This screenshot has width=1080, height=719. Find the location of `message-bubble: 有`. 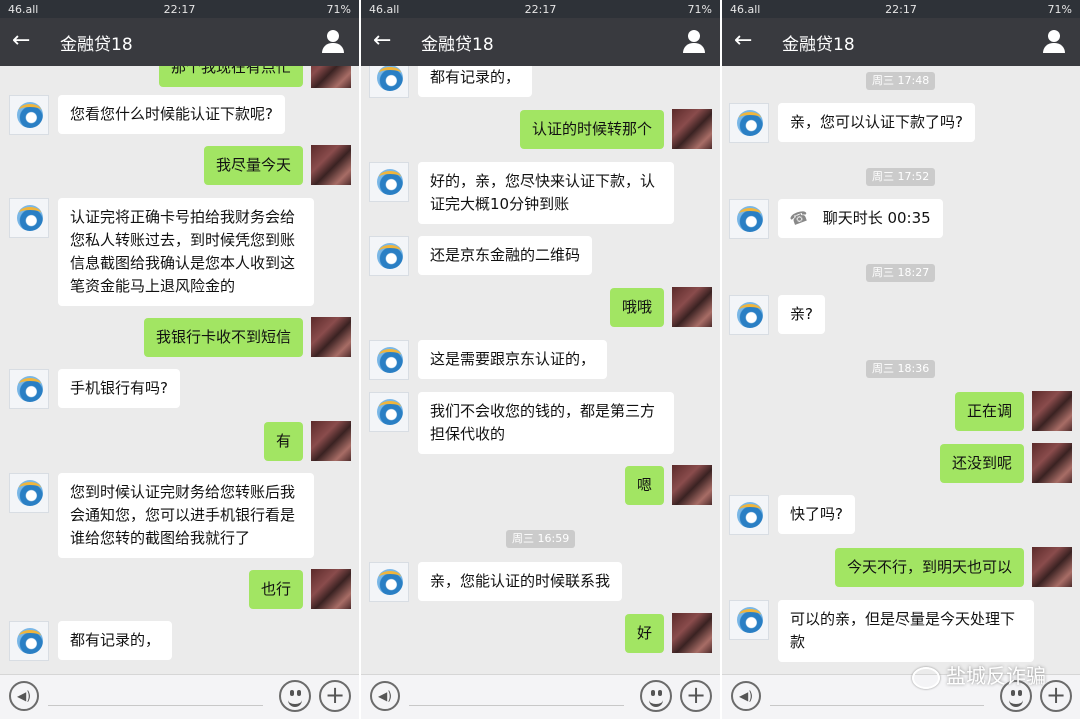

message-bubble: 有 is located at coordinates (283, 441).